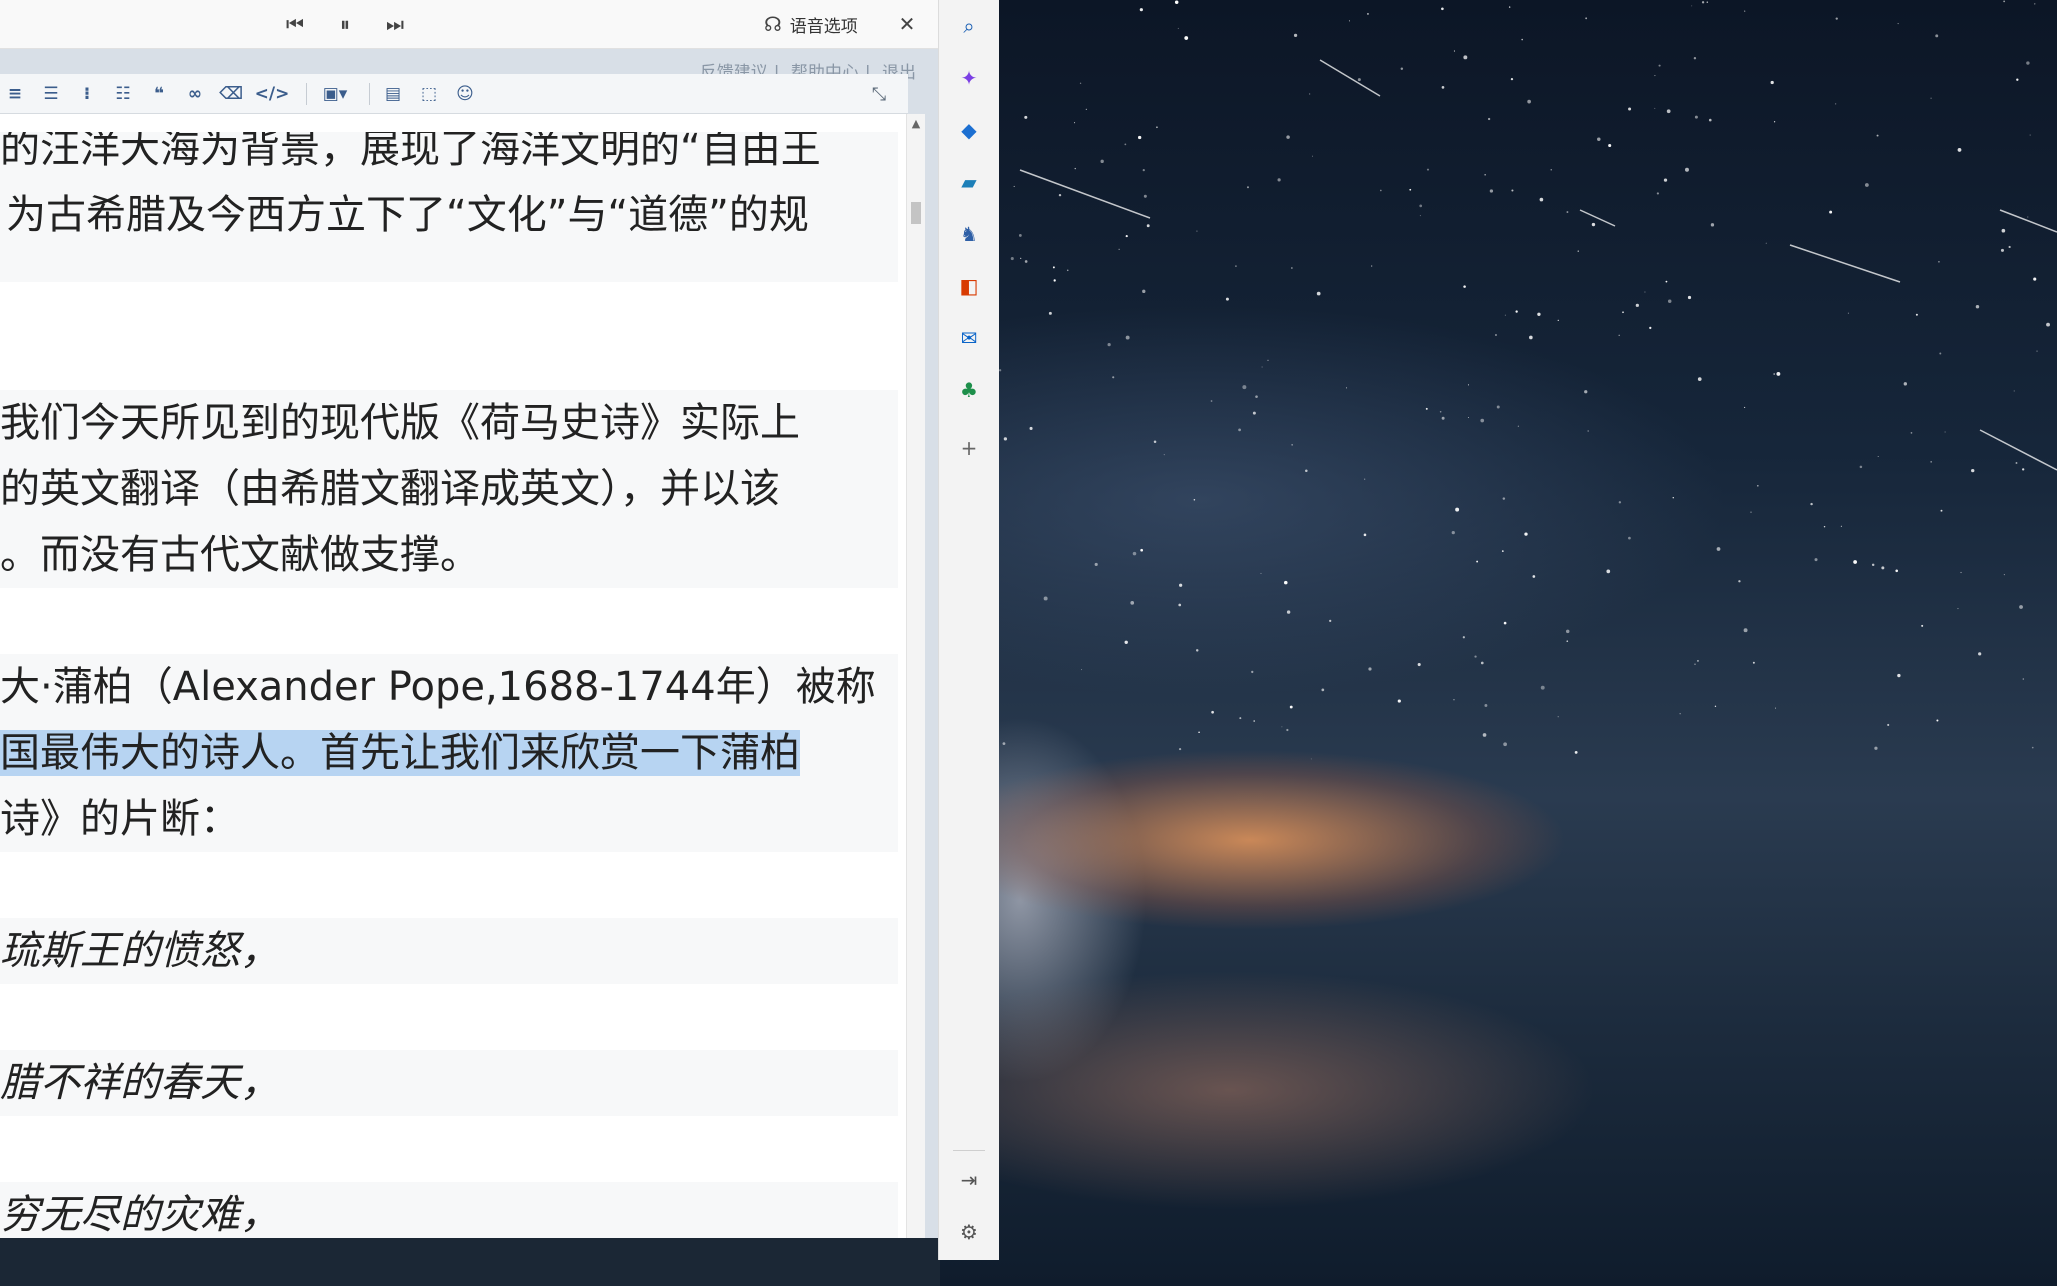  Describe the element at coordinates (916, 213) in the screenshot. I see `scroll-thumb` at that location.